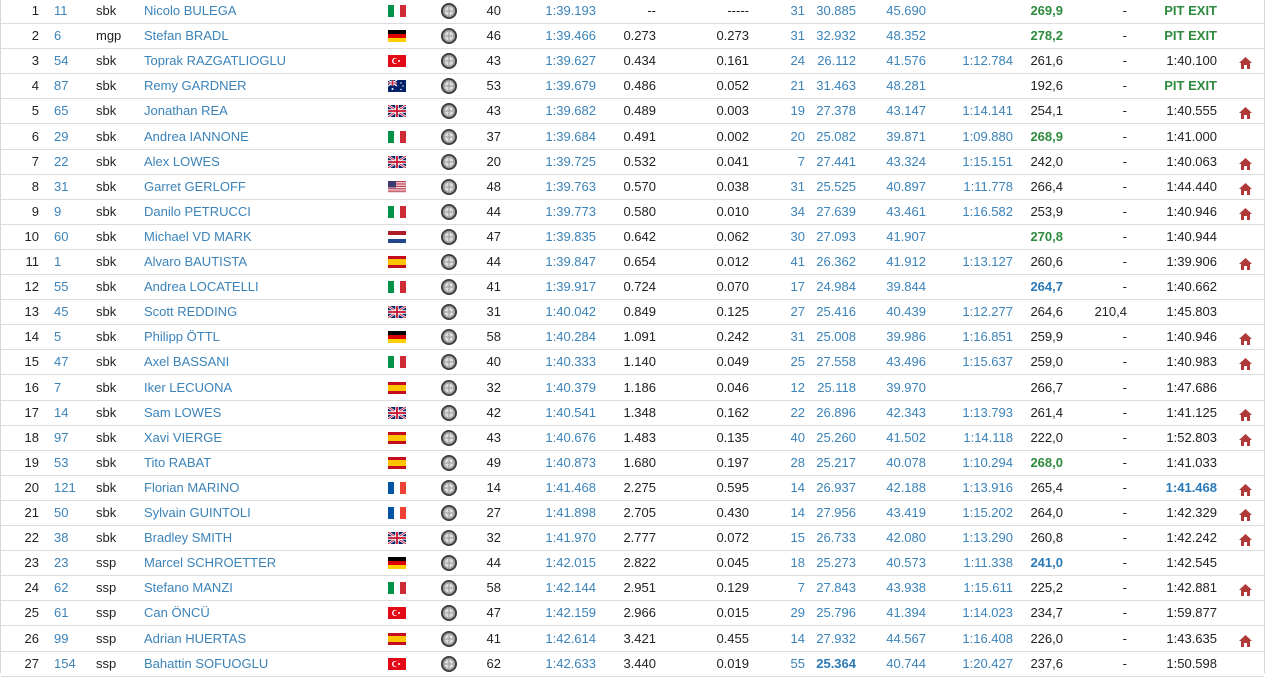  Describe the element at coordinates (558, 287) in the screenshot. I see `best-time-link: 1:39.917` at that location.